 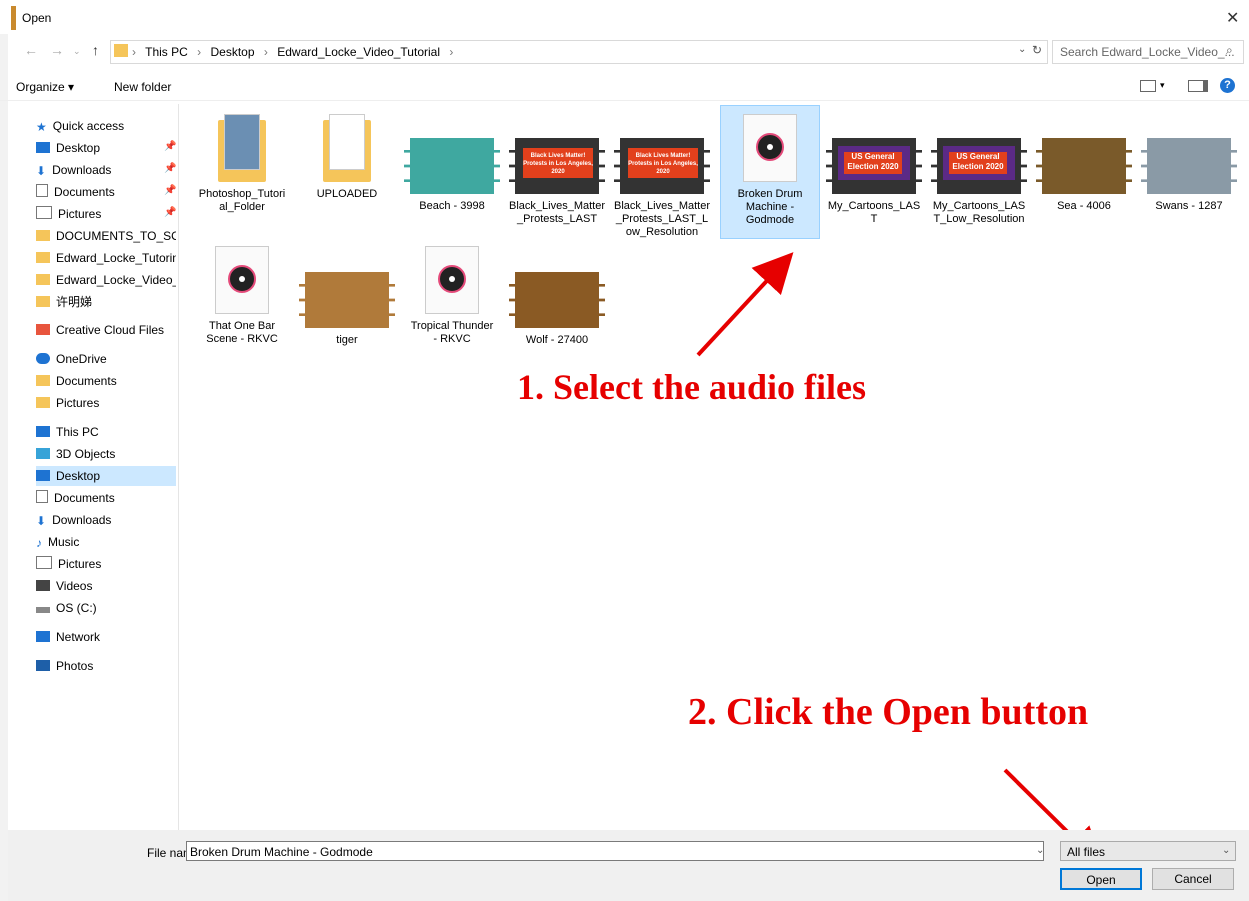 What do you see at coordinates (1148, 851) in the screenshot?
I see `file-type-select: All files` at bounding box center [1148, 851].